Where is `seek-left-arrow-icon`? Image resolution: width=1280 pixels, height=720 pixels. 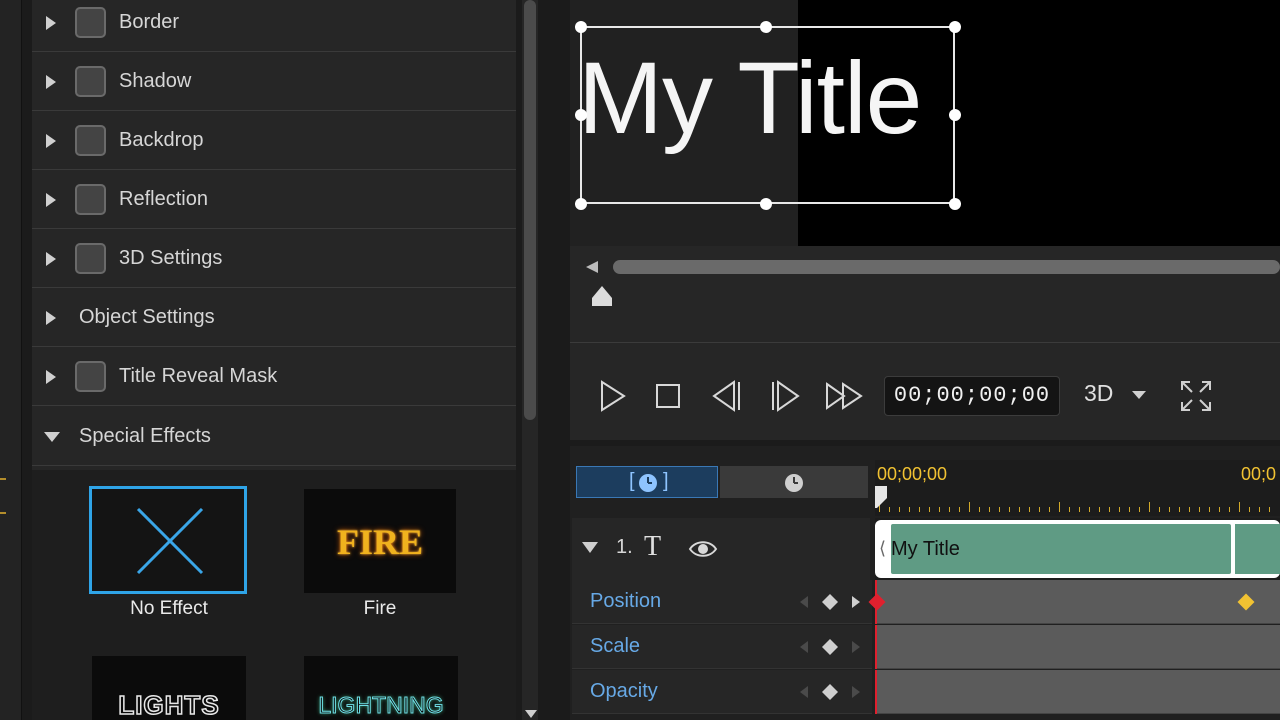
seek-left-arrow-icon is located at coordinates (592, 267).